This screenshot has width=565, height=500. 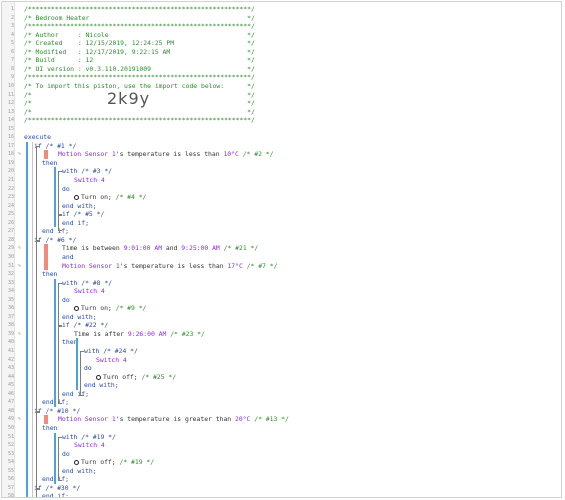 I want to click on code-line: Turn on; /* #4 */, so click(x=110, y=197).